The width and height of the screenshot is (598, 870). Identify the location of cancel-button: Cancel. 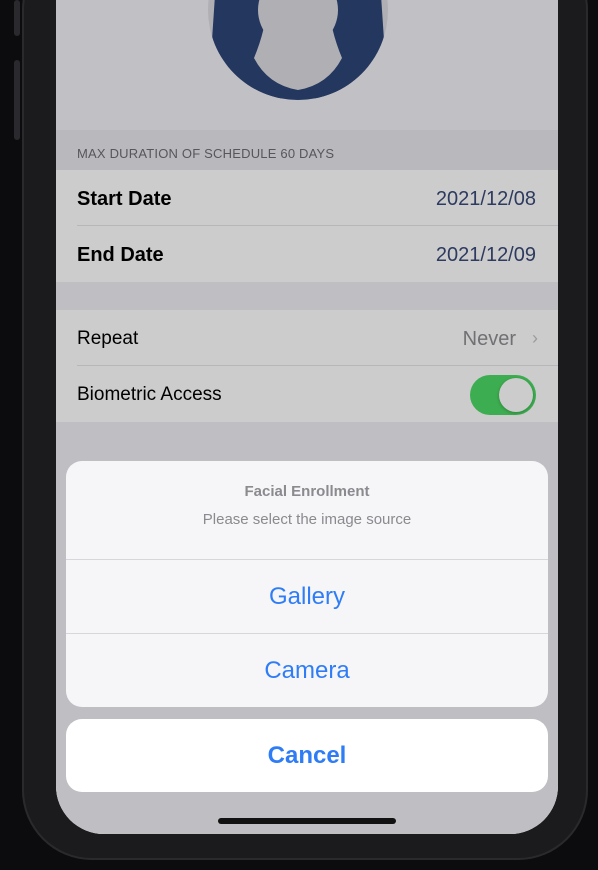
(307, 755).